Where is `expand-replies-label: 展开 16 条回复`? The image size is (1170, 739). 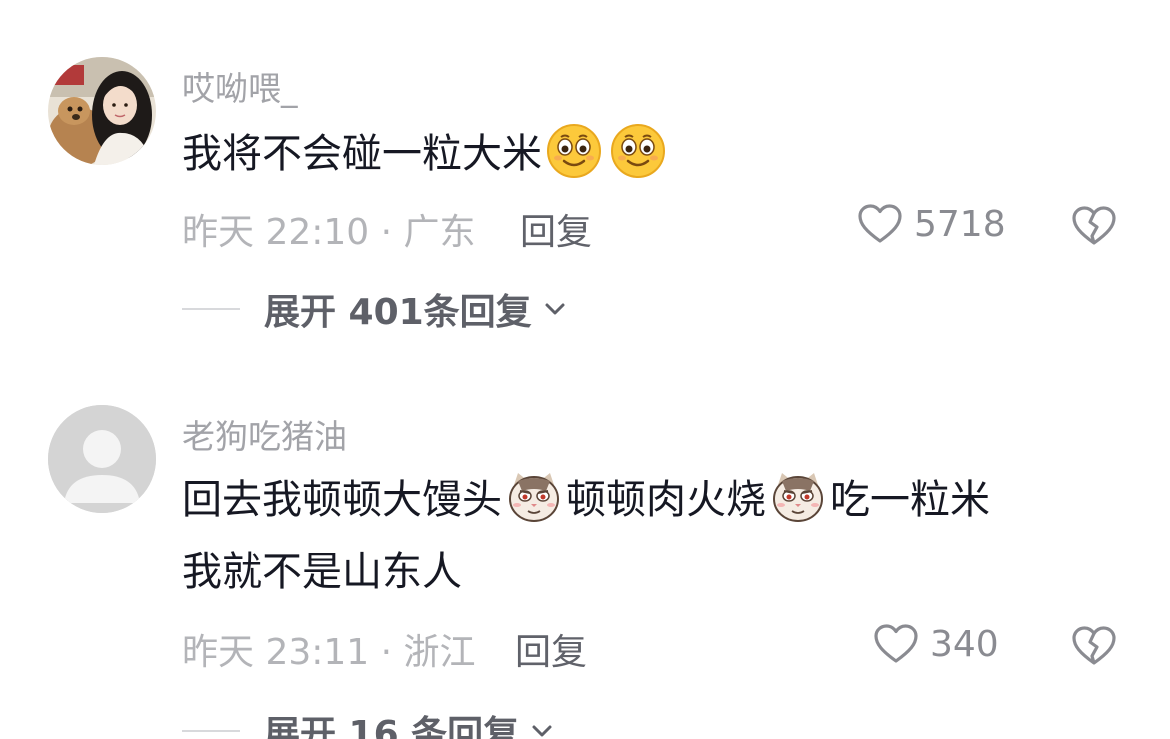 expand-replies-label: 展开 16 条回复 is located at coordinates (392, 726).